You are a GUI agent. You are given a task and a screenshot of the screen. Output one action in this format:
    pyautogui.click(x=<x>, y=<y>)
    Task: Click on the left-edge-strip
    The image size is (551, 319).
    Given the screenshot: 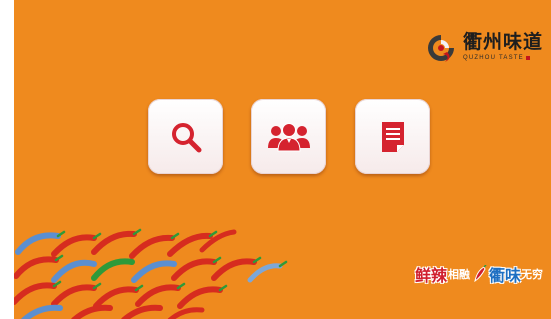 What is the action you would take?
    pyautogui.click(x=7, y=159)
    